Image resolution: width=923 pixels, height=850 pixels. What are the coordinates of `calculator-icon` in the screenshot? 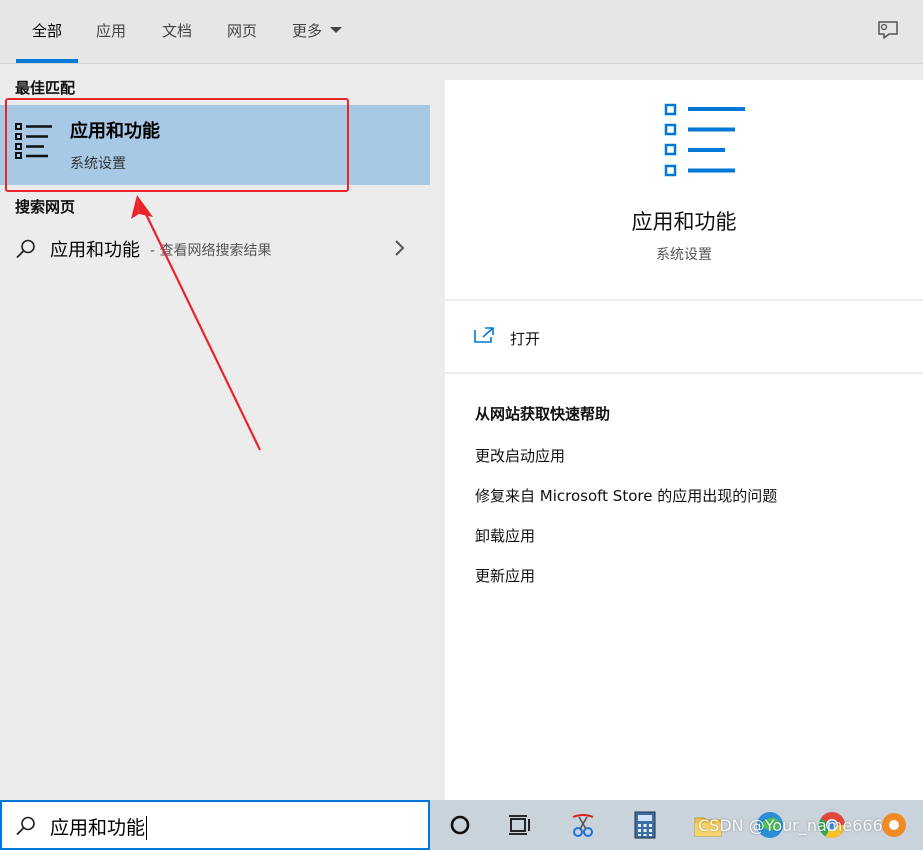 It's located at (645, 825).